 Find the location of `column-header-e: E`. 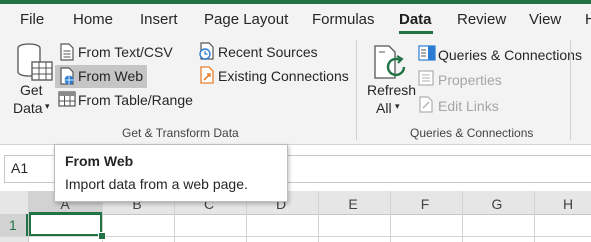

column-header-e: E is located at coordinates (353, 204).